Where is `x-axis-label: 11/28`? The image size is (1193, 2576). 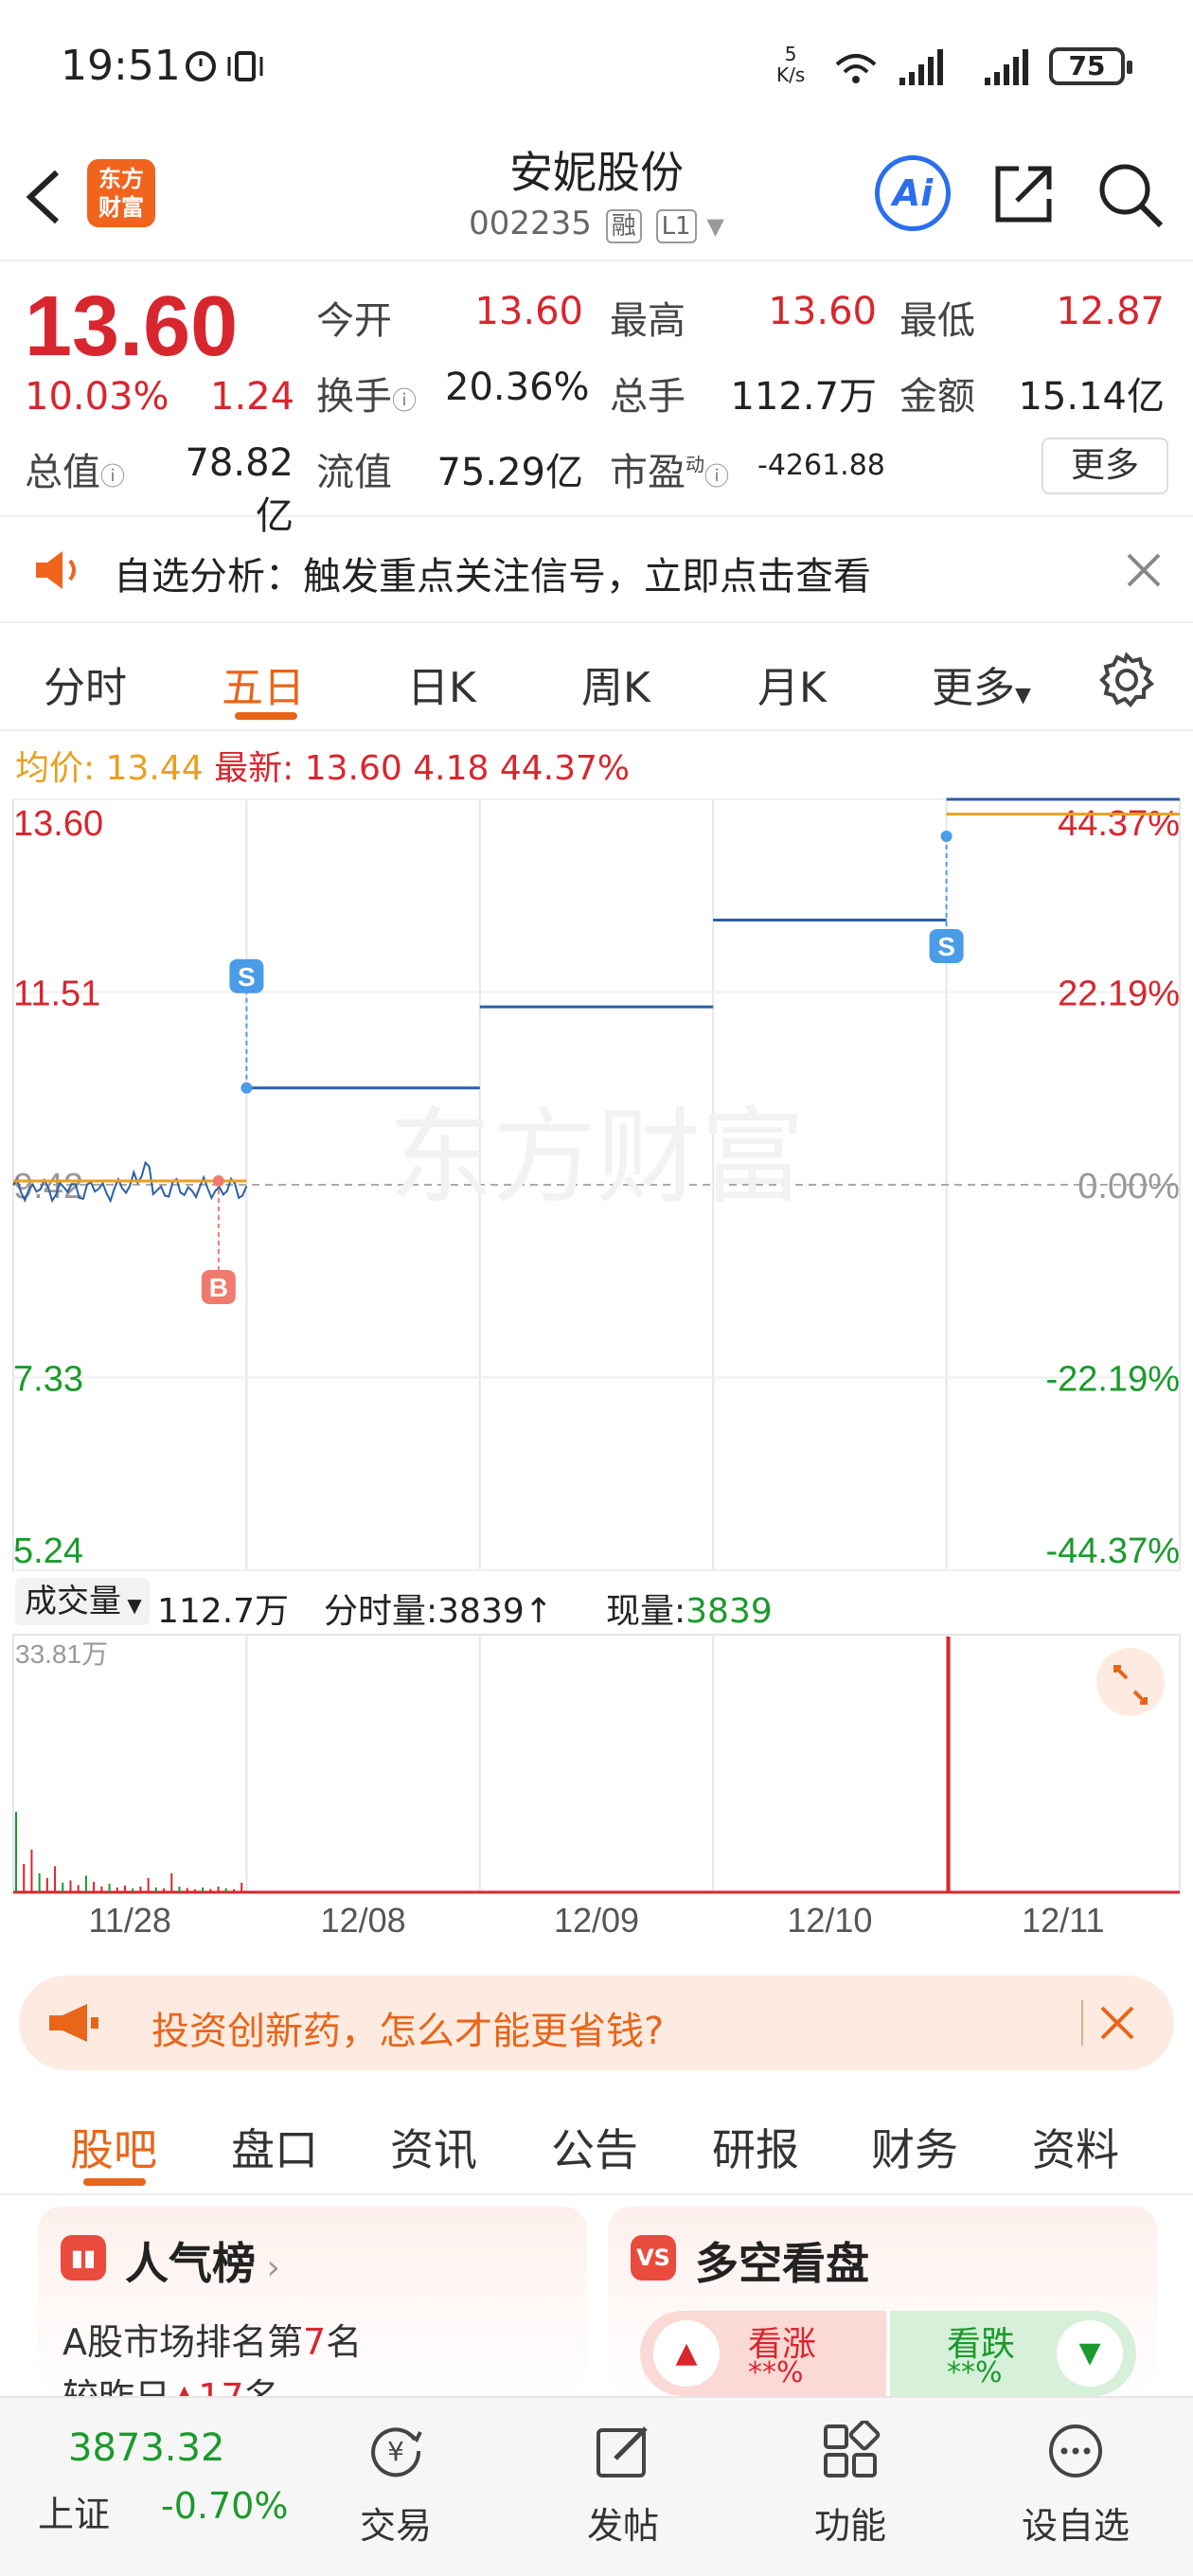
x-axis-label: 11/28 is located at coordinates (129, 1920).